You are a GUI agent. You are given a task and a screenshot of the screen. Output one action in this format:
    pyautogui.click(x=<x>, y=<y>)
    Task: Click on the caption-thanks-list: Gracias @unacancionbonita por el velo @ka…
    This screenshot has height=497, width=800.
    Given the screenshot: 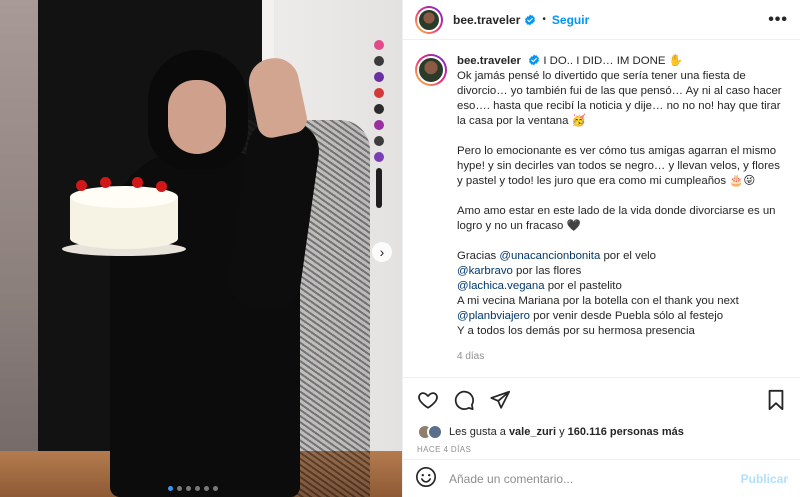 What is the action you would take?
    pyautogui.click(x=622, y=294)
    